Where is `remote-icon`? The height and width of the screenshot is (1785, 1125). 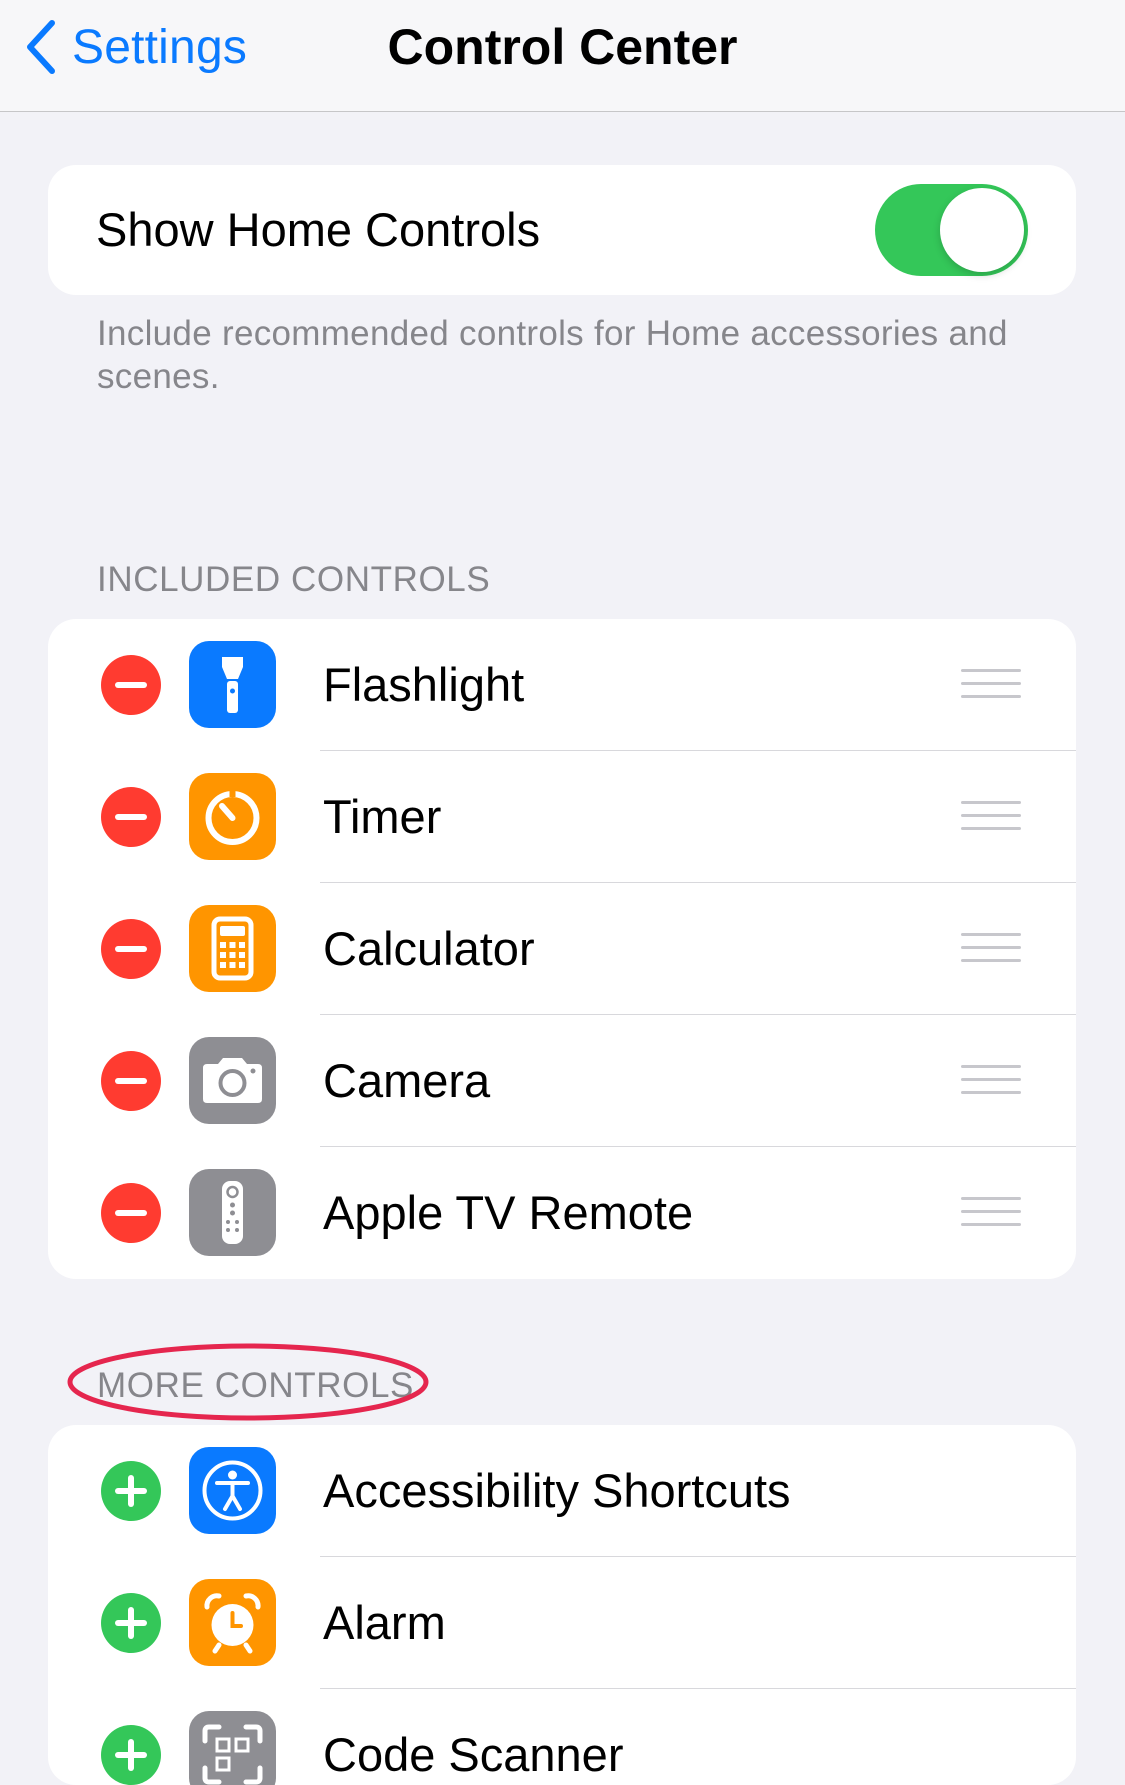
remote-icon is located at coordinates (232, 1212).